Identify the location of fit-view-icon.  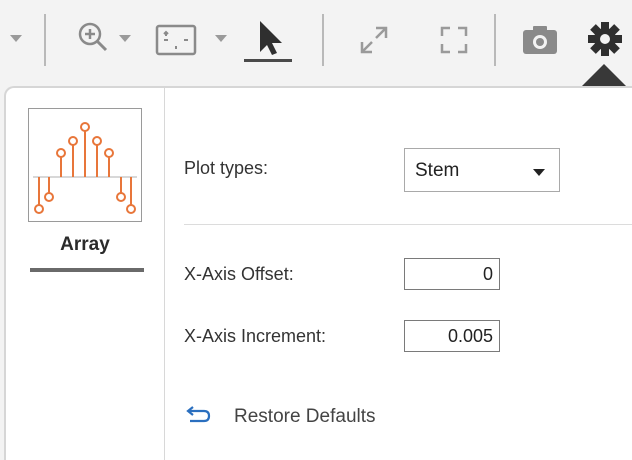
(177, 40).